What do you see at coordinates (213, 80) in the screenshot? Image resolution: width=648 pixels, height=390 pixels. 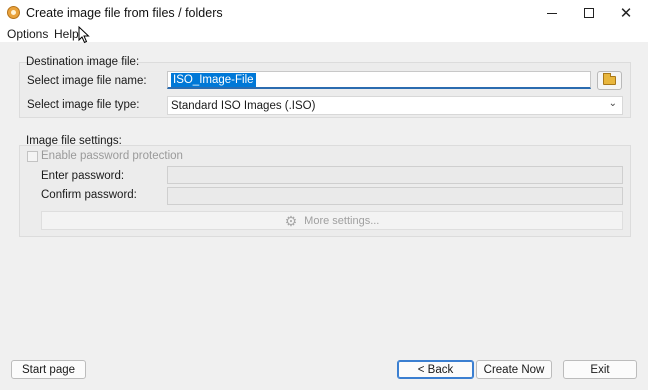 I see `image-name-value: ISO_Image-File` at bounding box center [213, 80].